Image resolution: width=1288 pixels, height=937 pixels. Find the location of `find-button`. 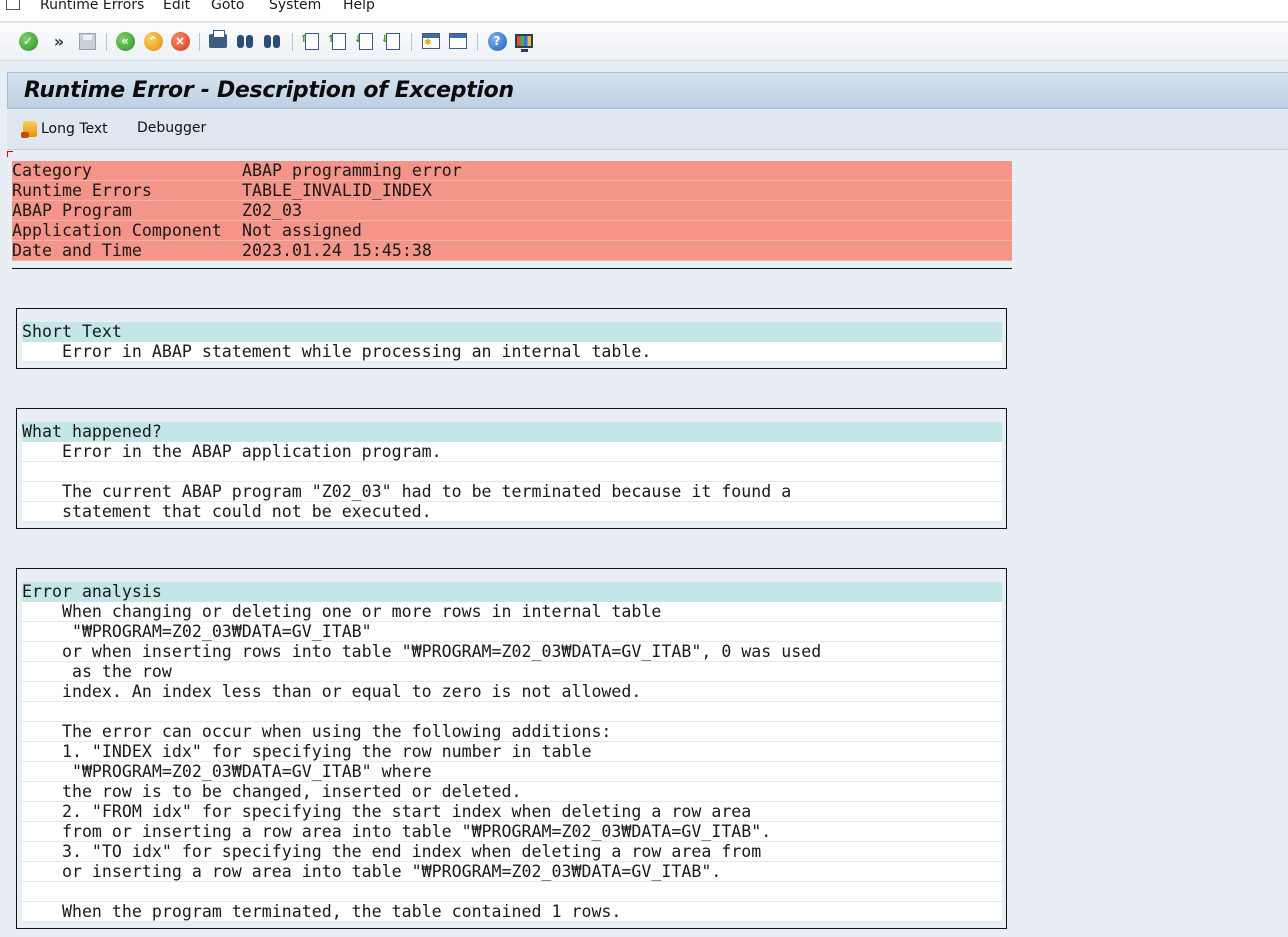

find-button is located at coordinates (245, 41).